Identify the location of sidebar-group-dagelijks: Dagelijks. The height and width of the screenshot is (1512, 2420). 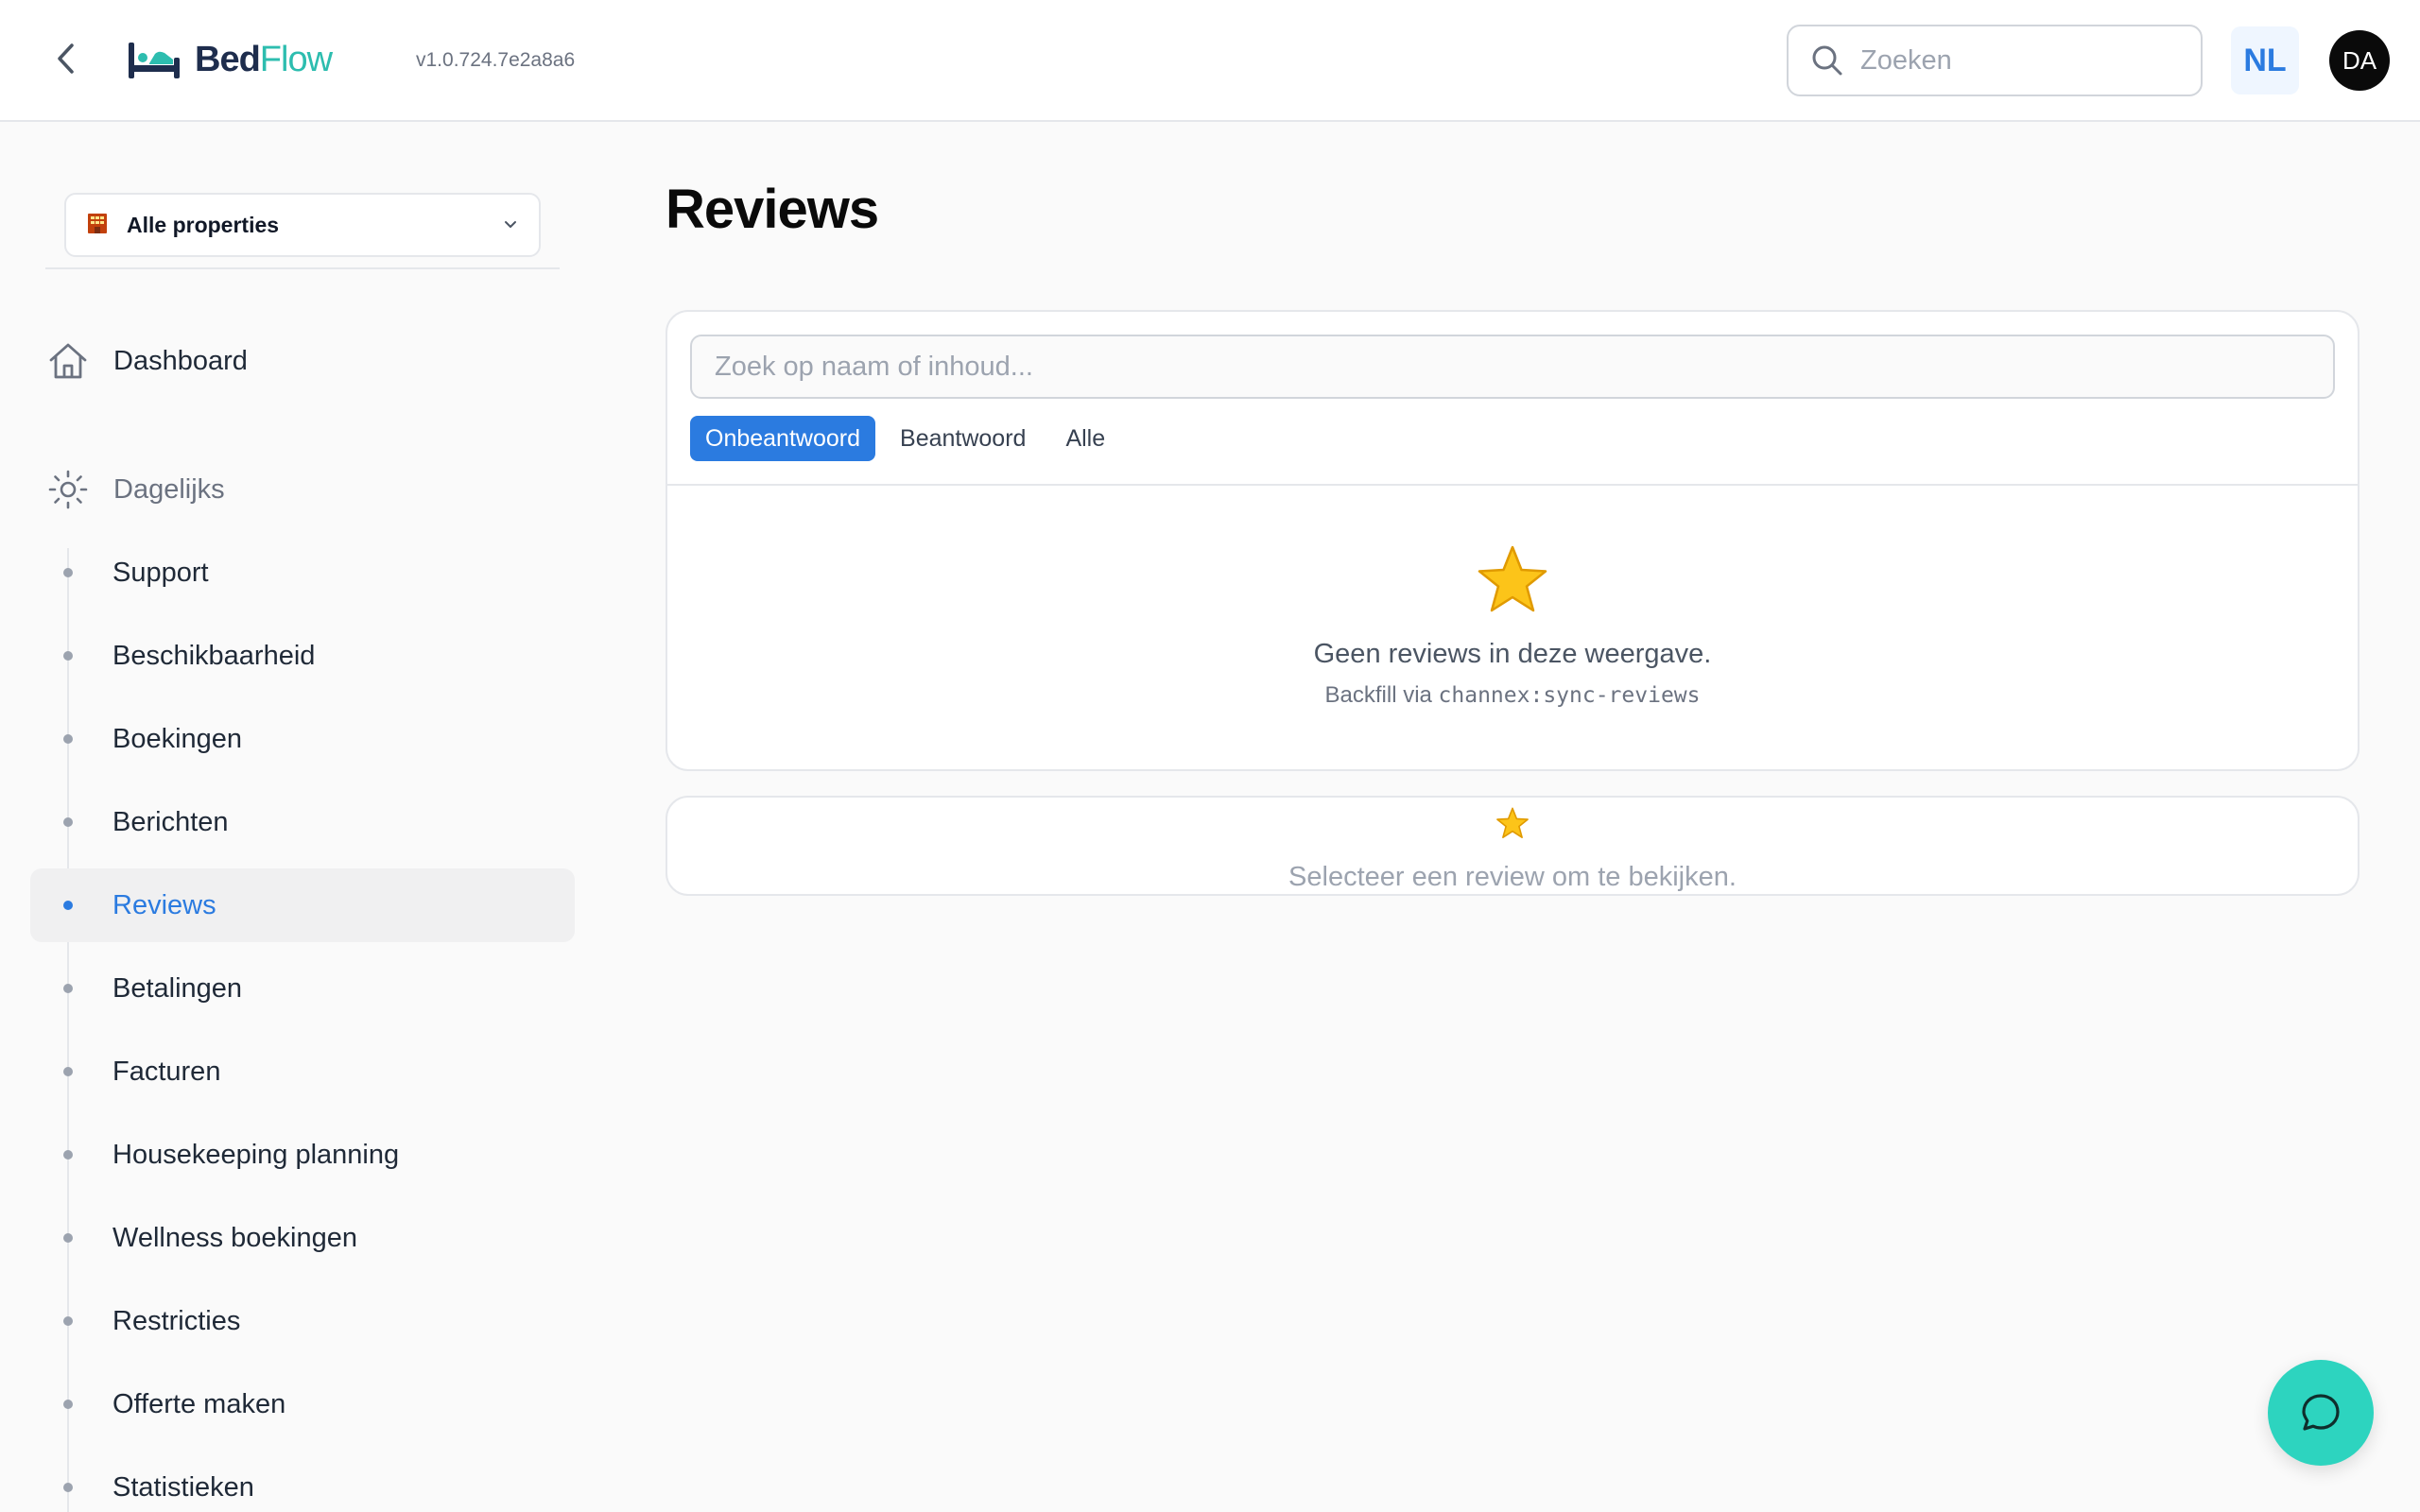
(127, 489).